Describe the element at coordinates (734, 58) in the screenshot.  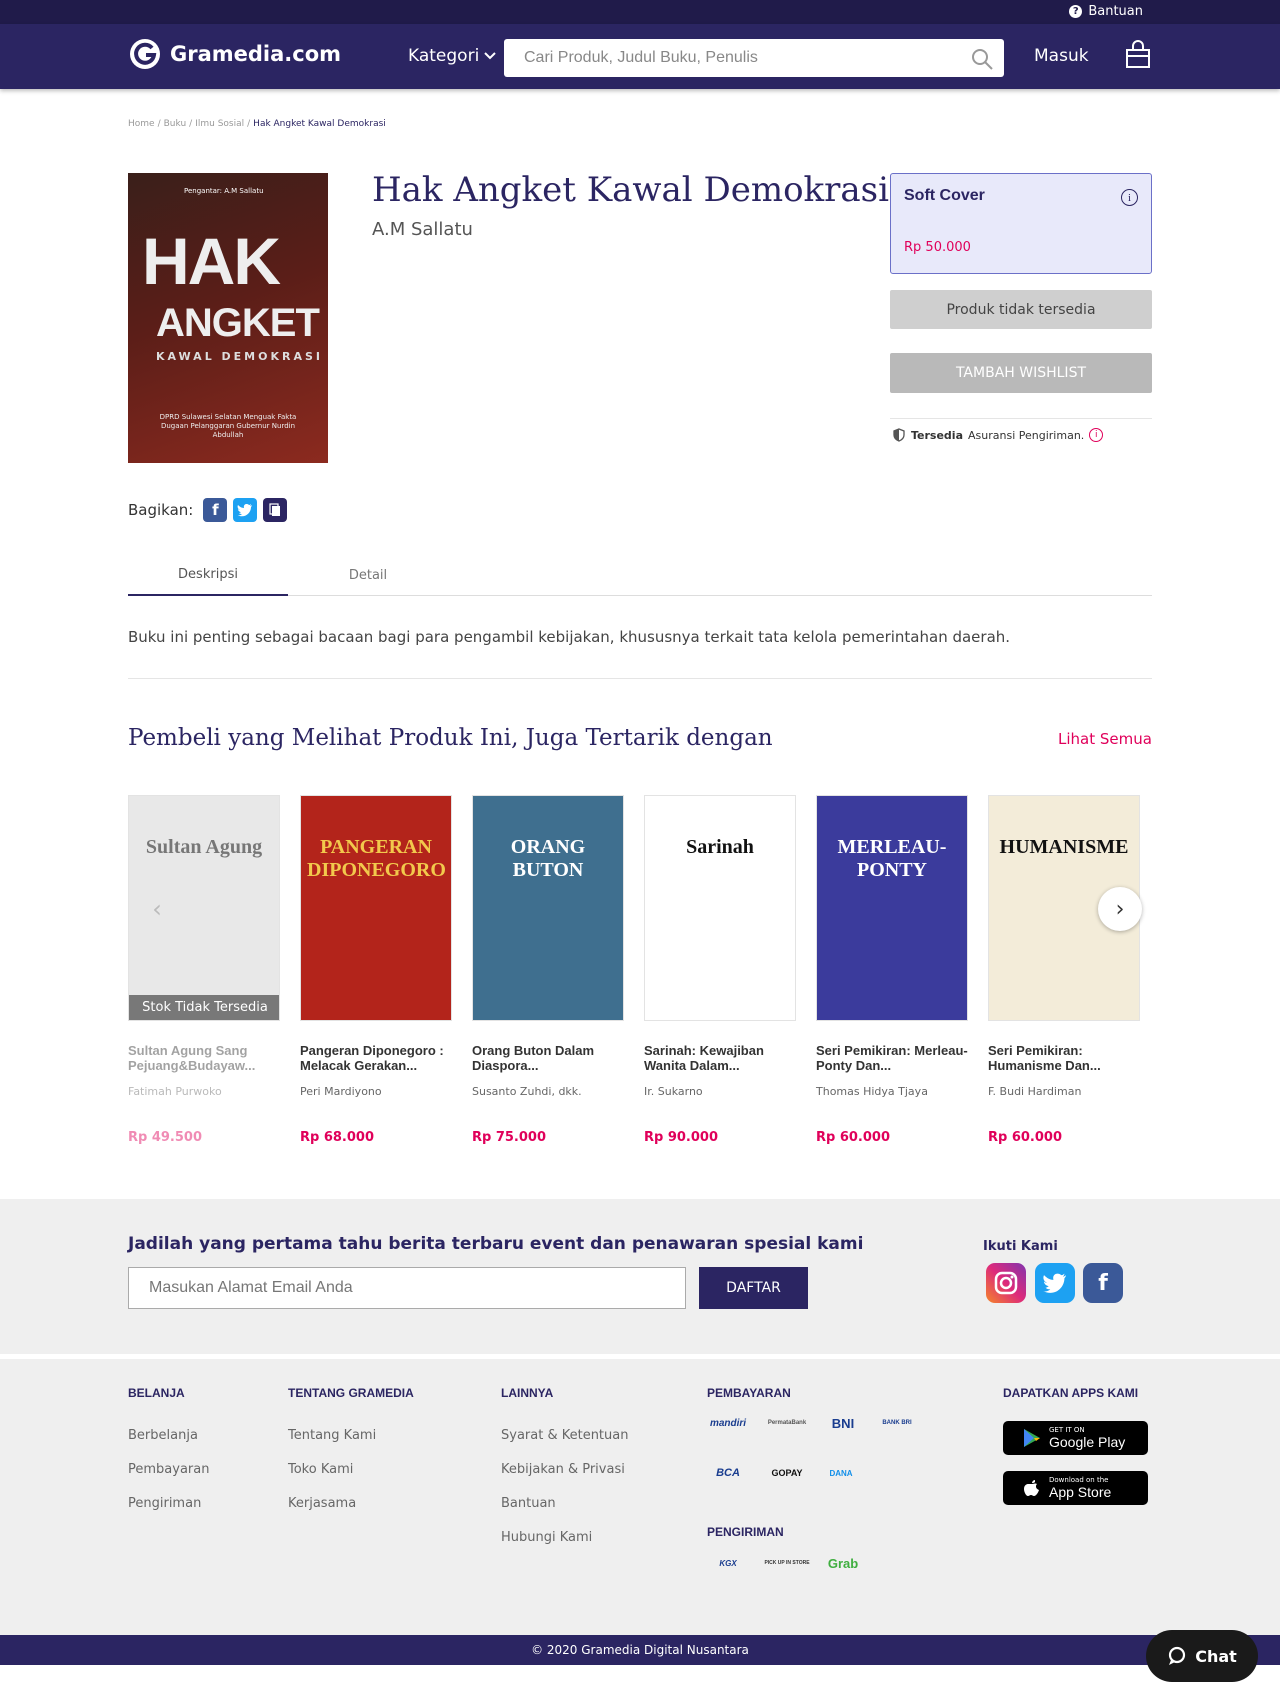
I see `search-input` at that location.